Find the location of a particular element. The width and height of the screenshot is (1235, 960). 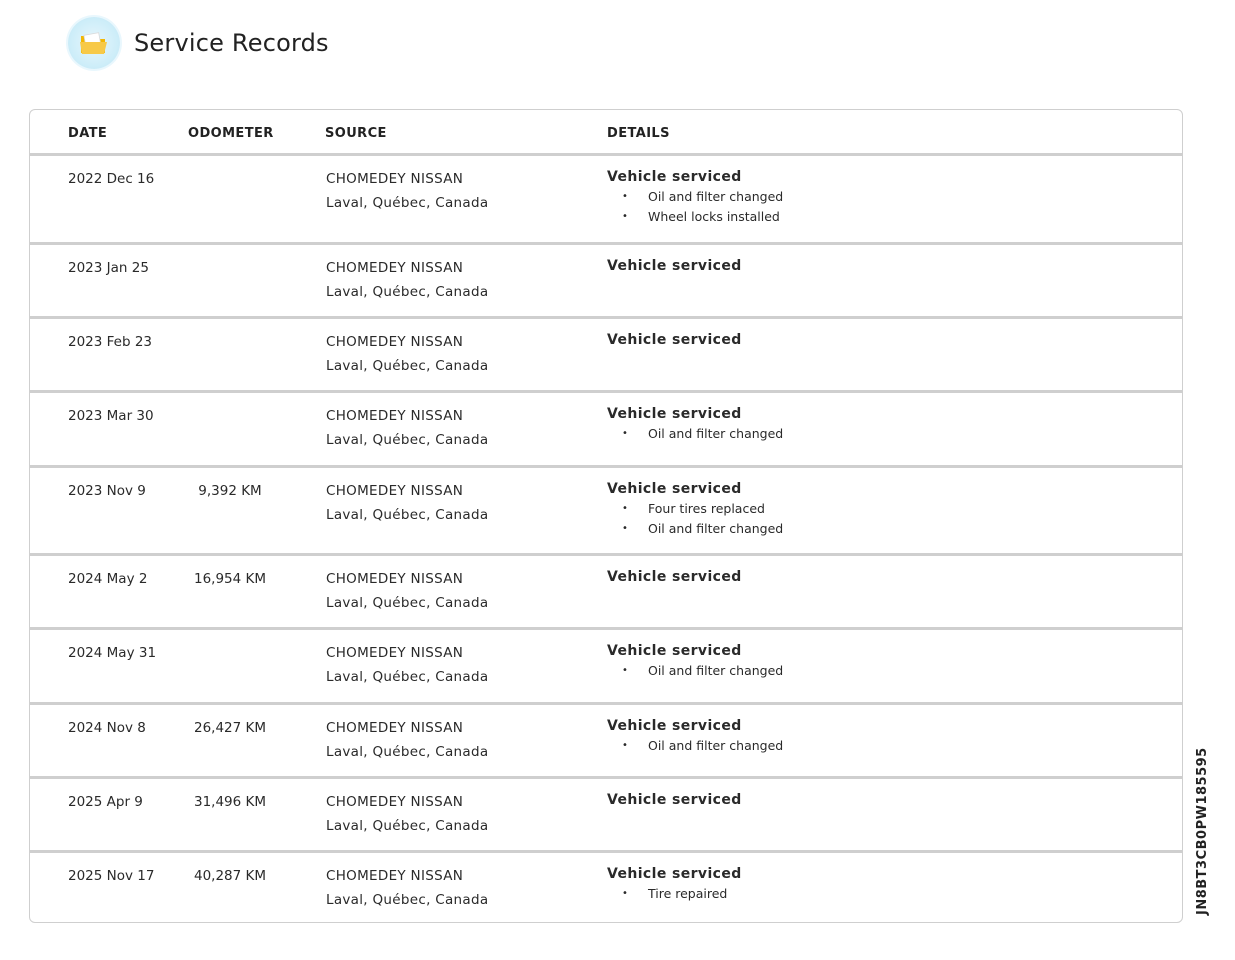

row-odometer-value: 40,287 KM is located at coordinates (230, 876).